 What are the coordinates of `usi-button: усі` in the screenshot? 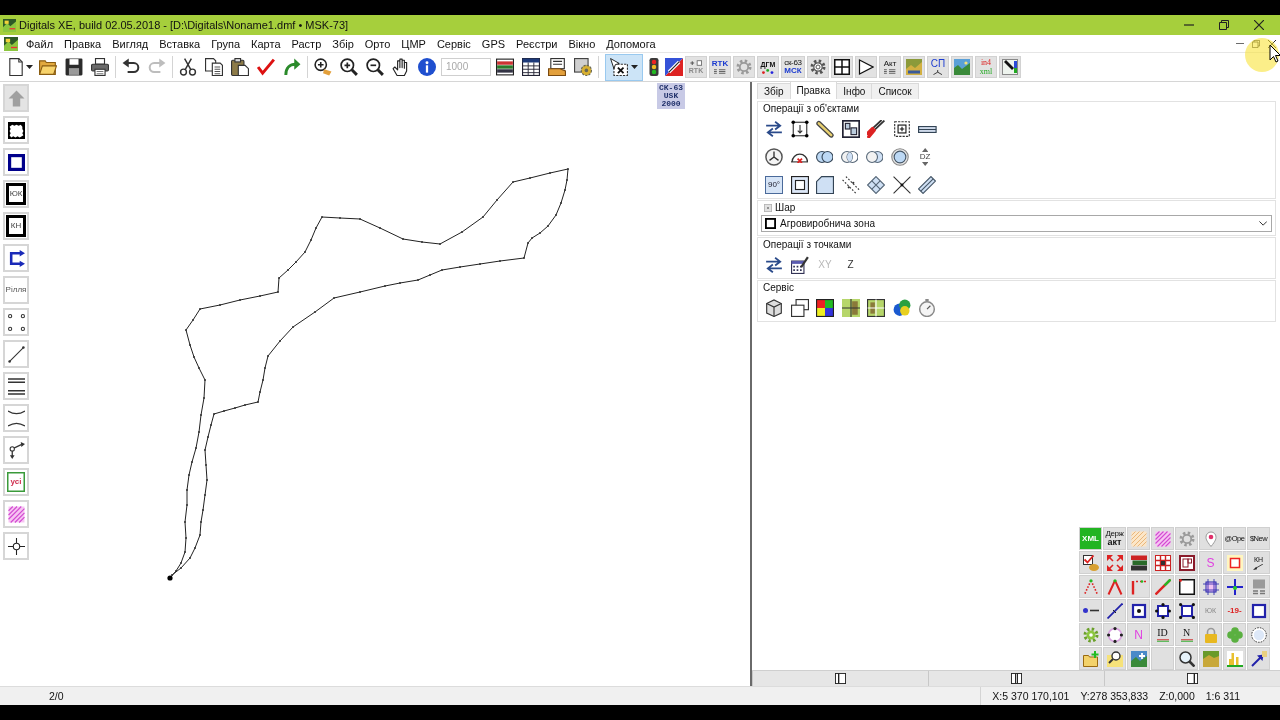 It's located at (16, 482).